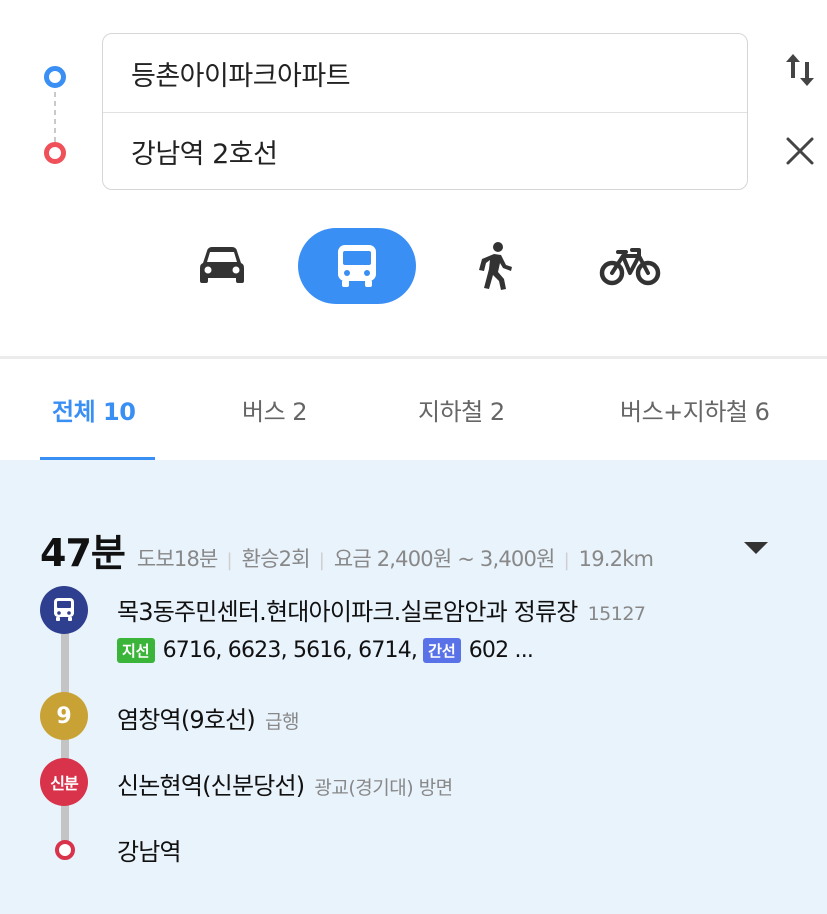 Image resolution: width=827 pixels, height=914 pixels. What do you see at coordinates (64, 782) in the screenshot?
I see `shinbundang-line-badge: 신분` at bounding box center [64, 782].